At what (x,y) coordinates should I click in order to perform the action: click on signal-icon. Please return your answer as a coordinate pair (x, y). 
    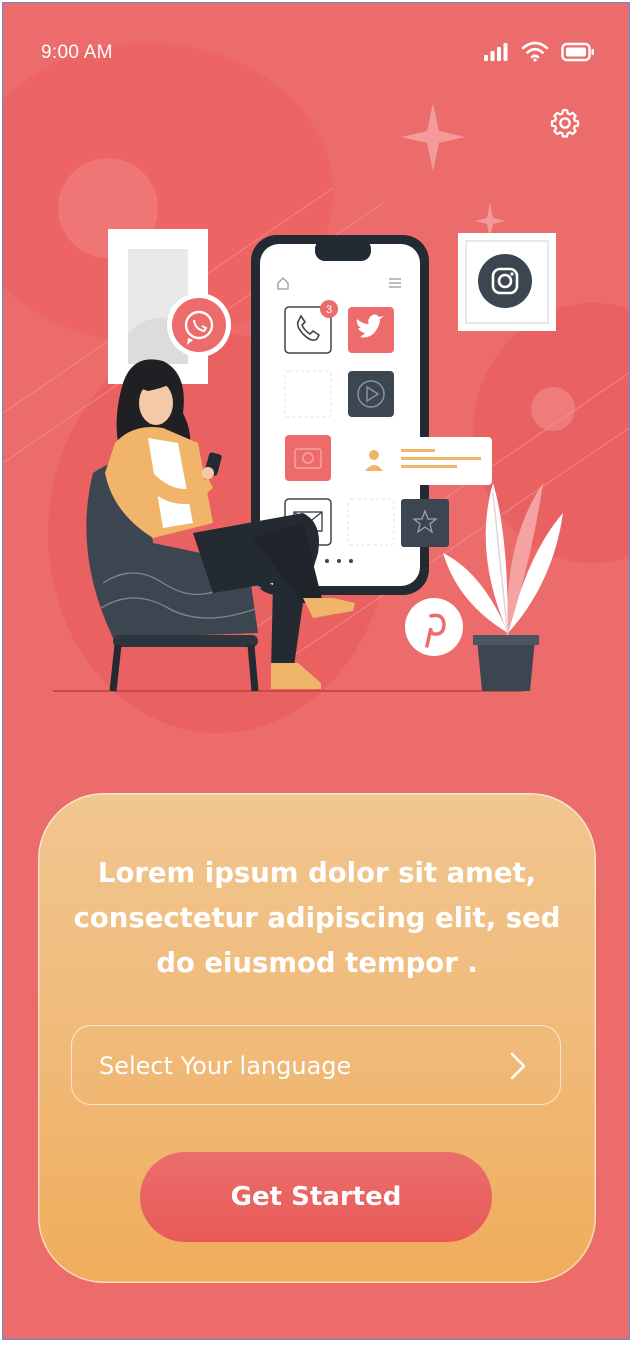
    Looking at the image, I should click on (496, 51).